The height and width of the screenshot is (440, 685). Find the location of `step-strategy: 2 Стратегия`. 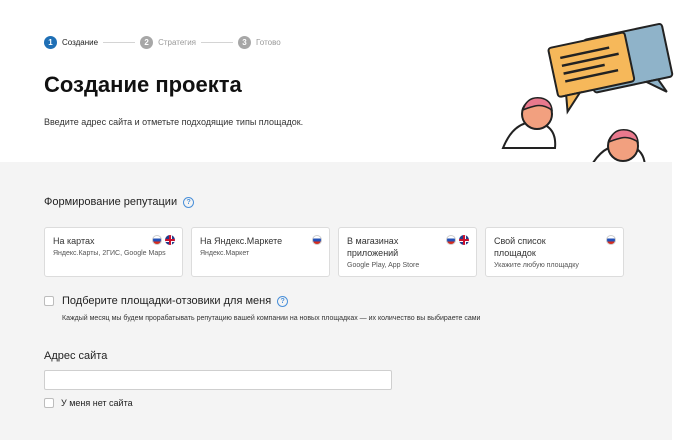

step-strategy: 2 Стратегия is located at coordinates (168, 42).